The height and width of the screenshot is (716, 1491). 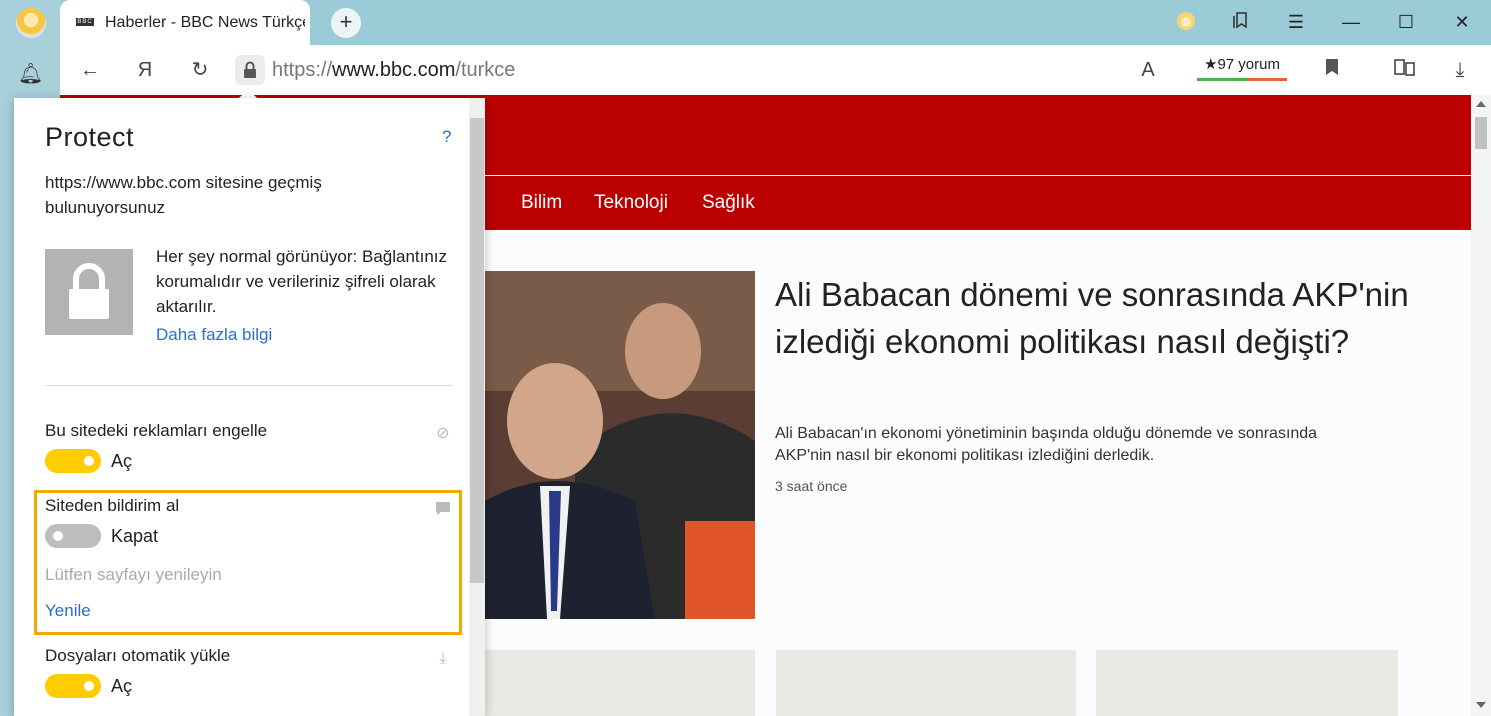 I want to click on auto-download-toggle, so click(x=73, y=686).